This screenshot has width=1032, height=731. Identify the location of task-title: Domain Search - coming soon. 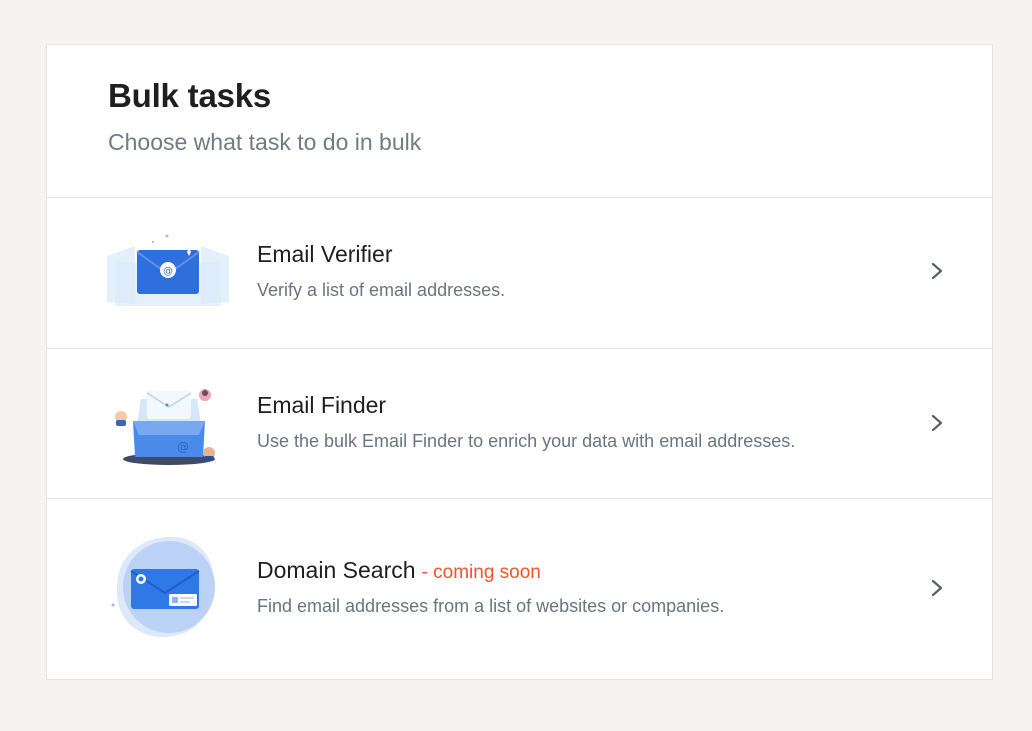
(399, 570).